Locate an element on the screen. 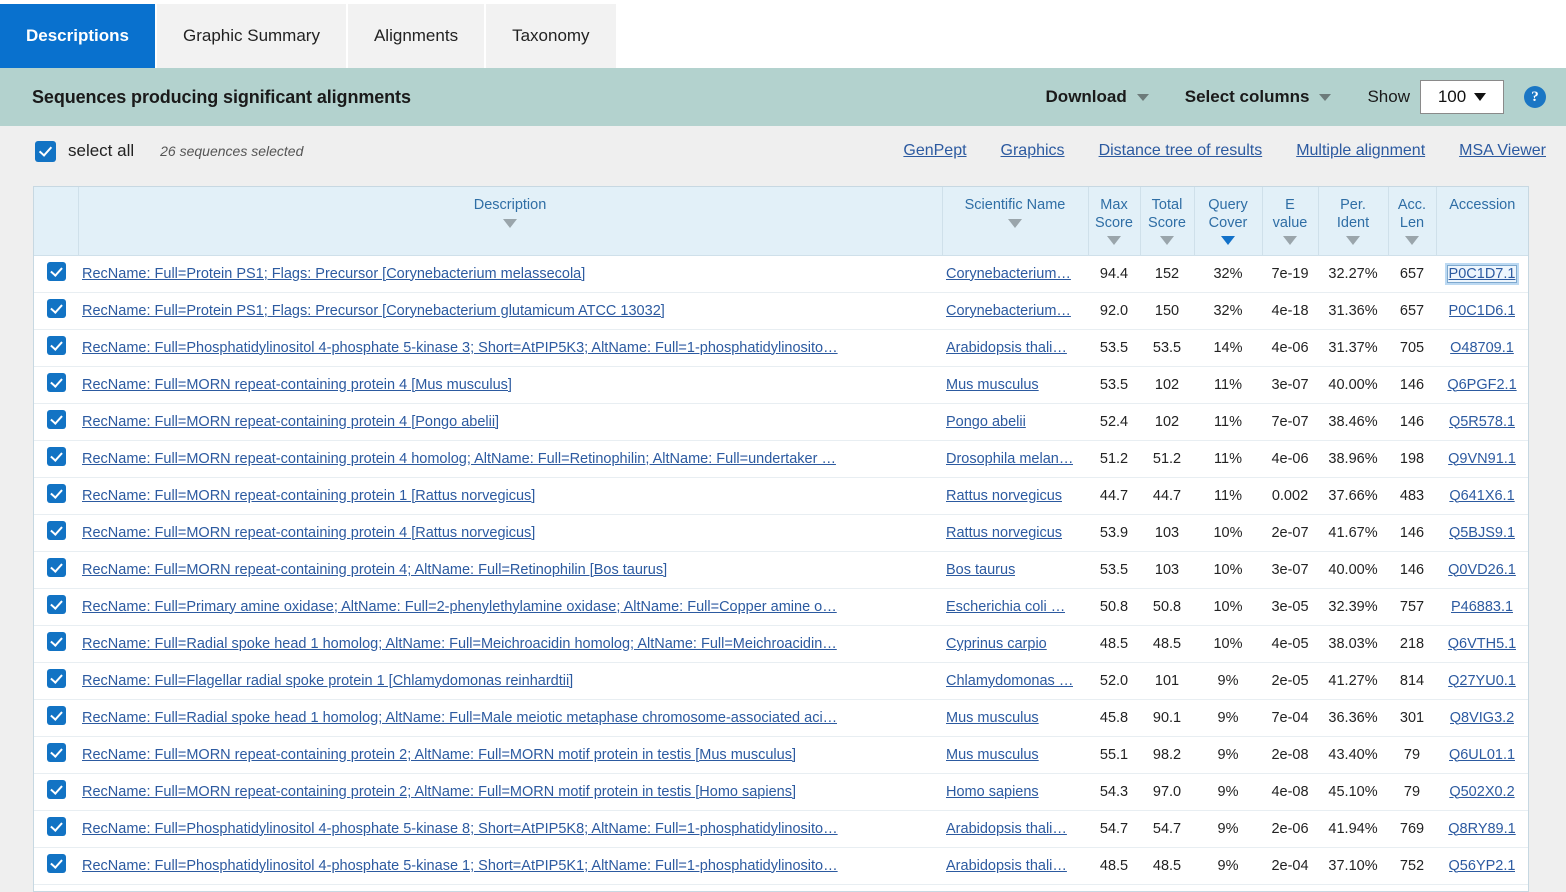 Image resolution: width=1566 pixels, height=892 pixels. scientific-name-link: Homo sapiens is located at coordinates (992, 792).